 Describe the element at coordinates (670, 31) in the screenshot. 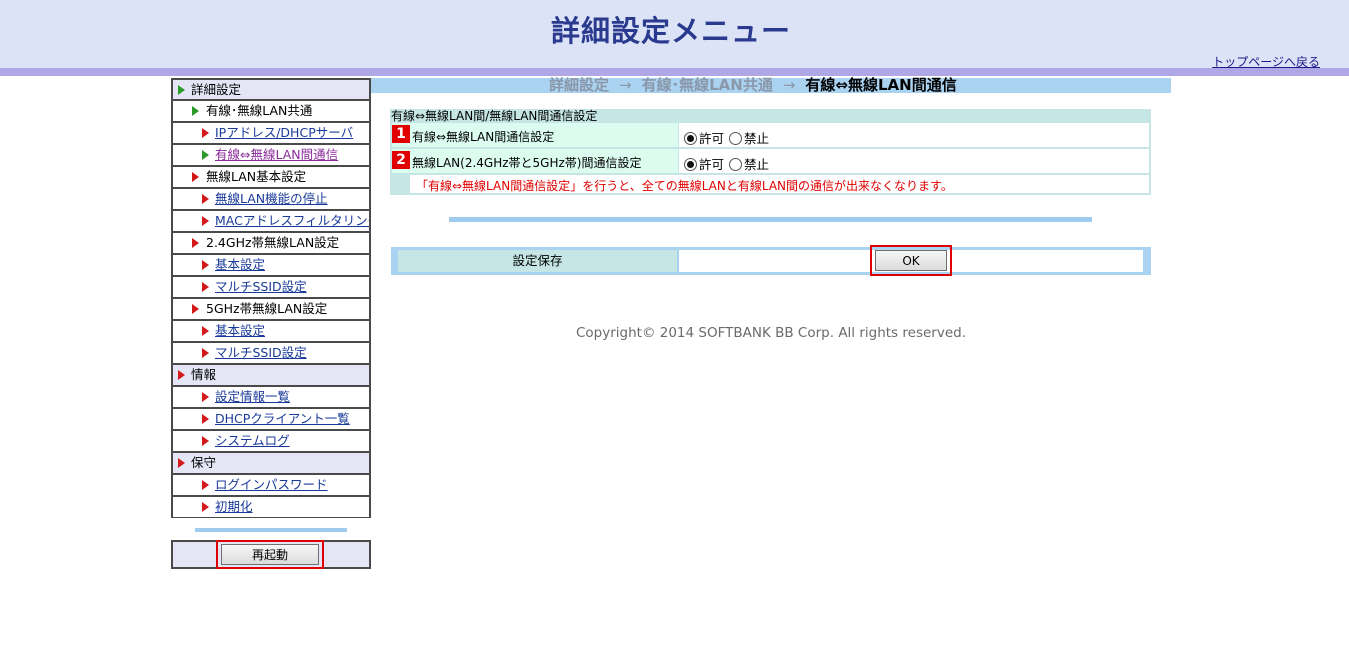

I see `page-title: 詳細設定メニュー` at that location.